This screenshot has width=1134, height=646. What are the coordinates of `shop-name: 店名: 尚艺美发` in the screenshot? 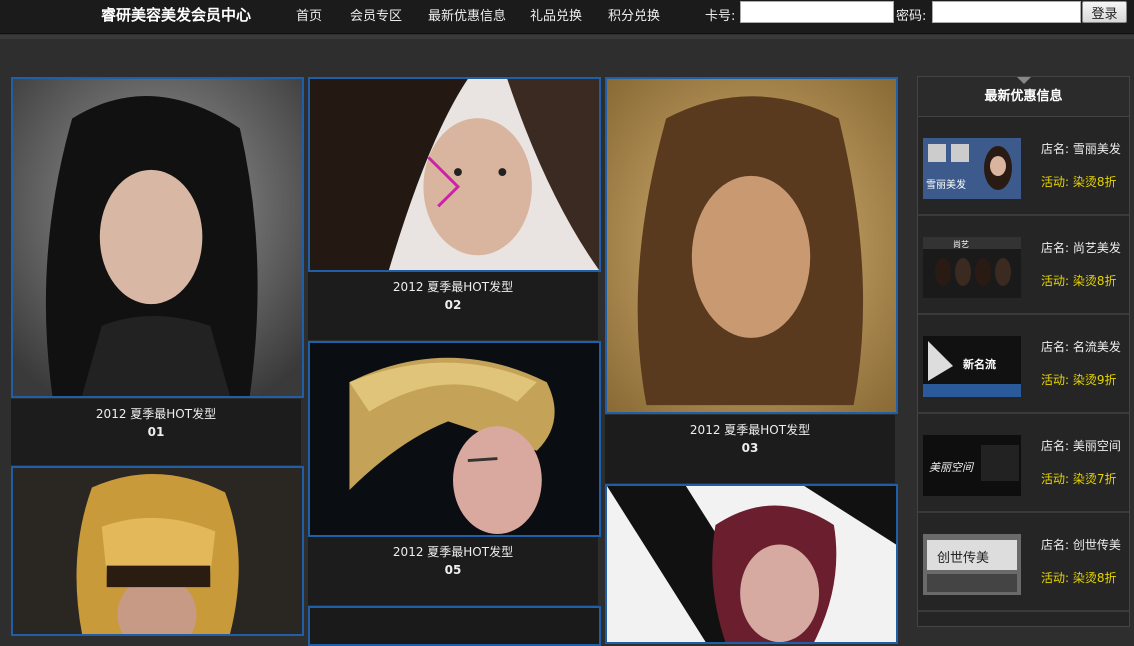 It's located at (1081, 248).